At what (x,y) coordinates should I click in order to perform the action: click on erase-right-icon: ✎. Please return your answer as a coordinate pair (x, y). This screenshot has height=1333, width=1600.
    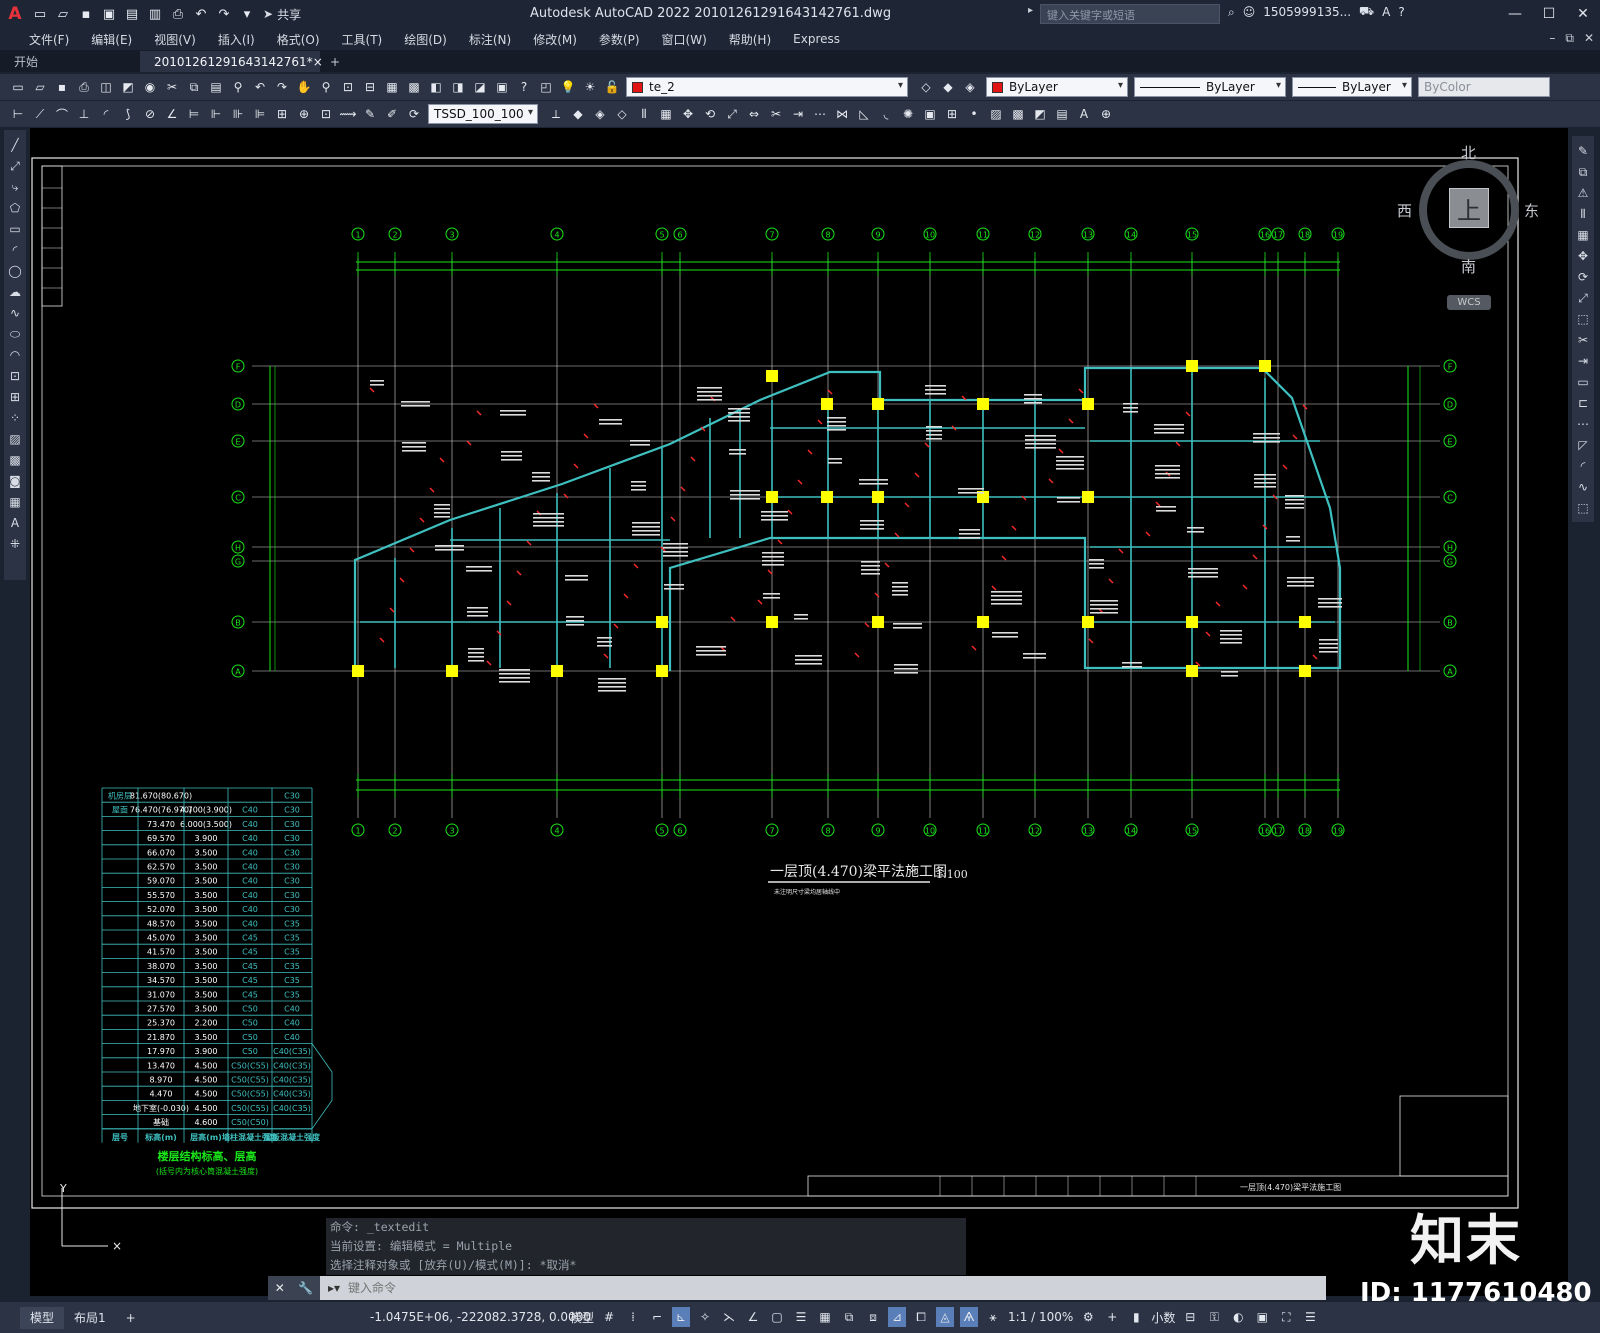
    Looking at the image, I should click on (1583, 151).